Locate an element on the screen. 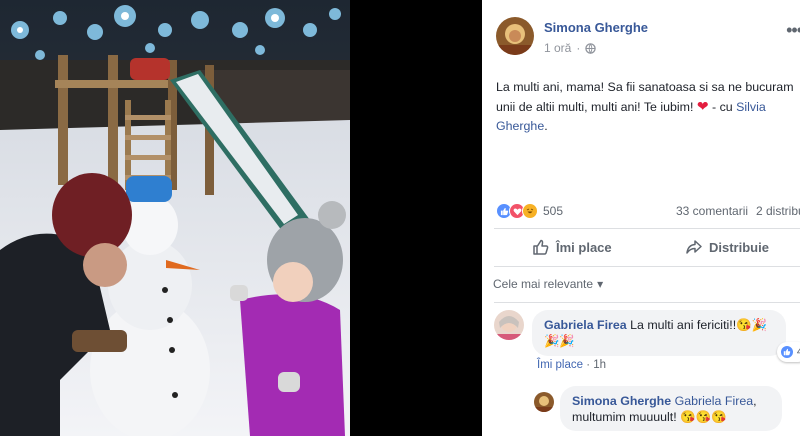 Image resolution: width=800 pixels, height=436 pixels. author-name: Simona Gherghe is located at coordinates (596, 27).